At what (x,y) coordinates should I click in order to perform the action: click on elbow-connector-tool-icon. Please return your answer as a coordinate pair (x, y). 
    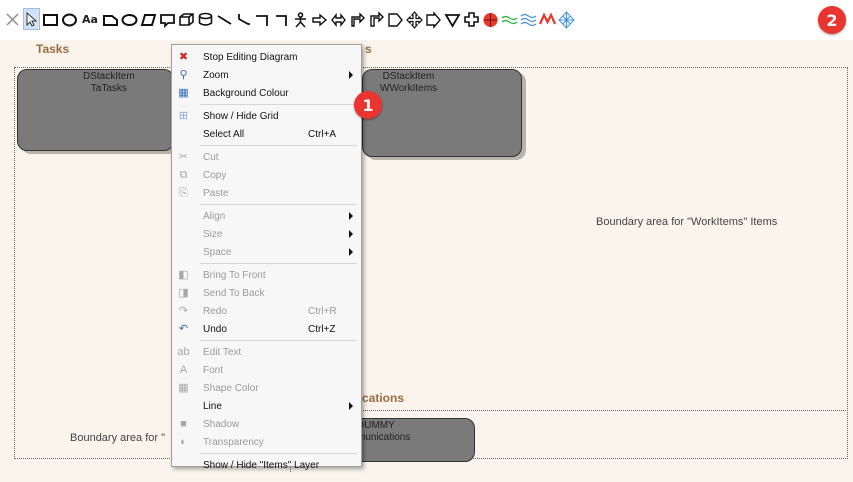
    Looking at the image, I should click on (262, 19).